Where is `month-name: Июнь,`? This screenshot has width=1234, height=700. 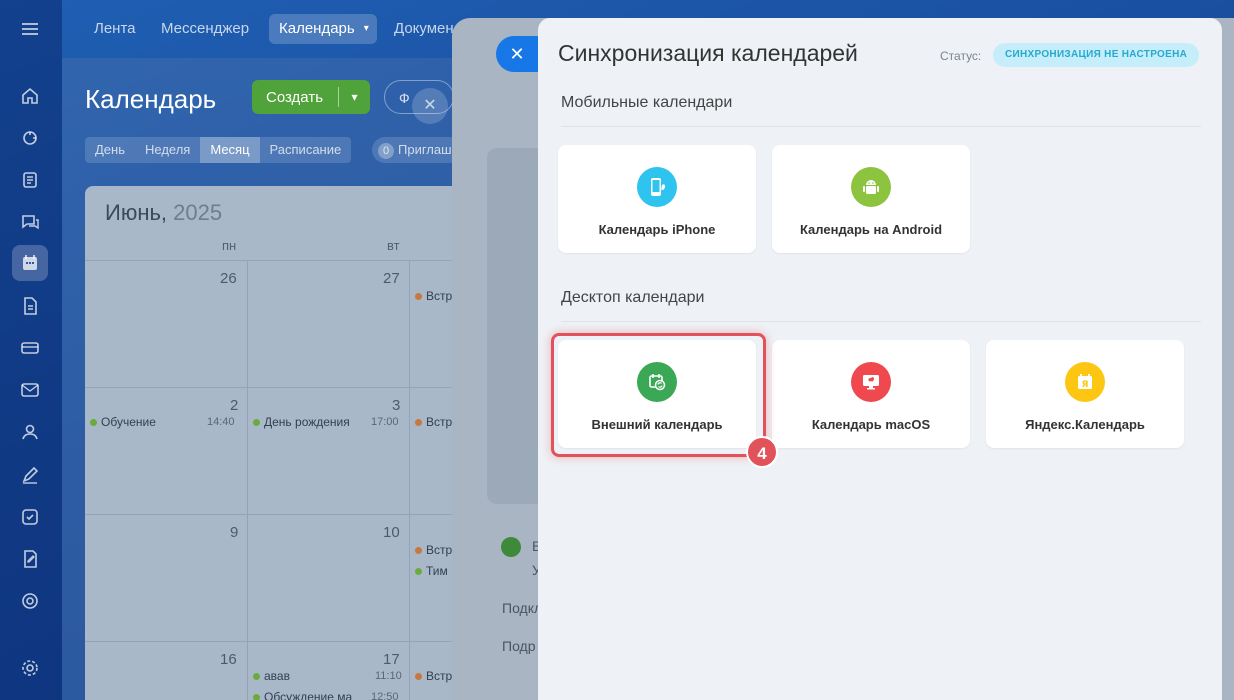
month-name: Июнь, is located at coordinates (136, 212).